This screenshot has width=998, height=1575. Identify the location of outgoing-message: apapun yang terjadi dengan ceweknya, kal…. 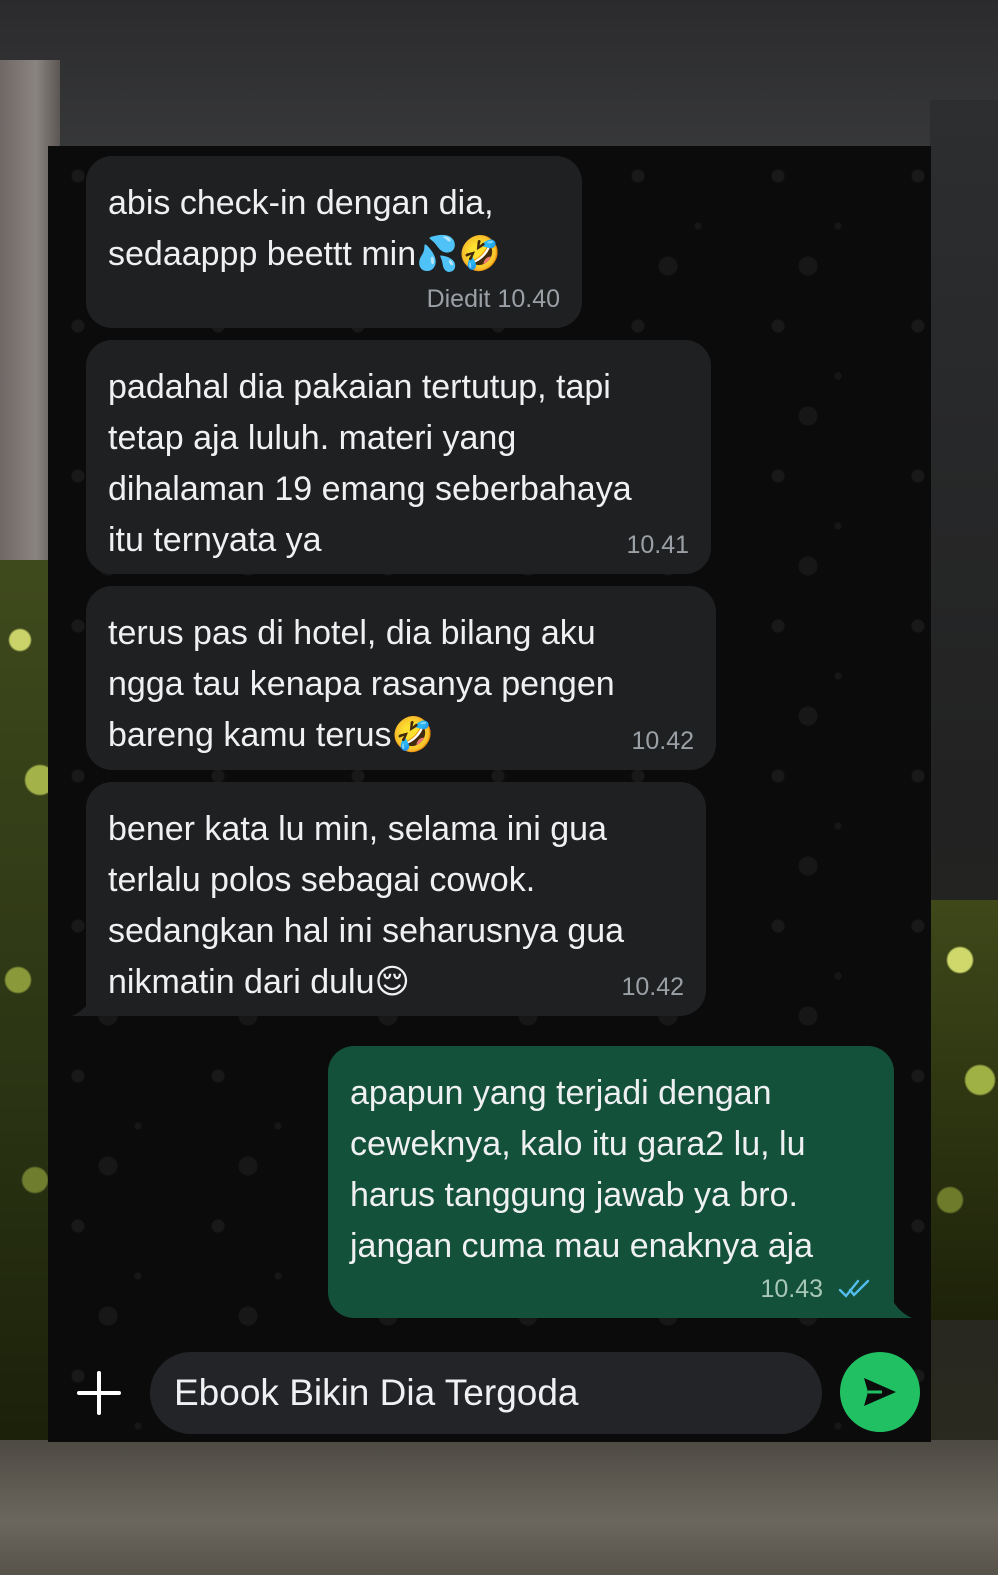
(611, 1182).